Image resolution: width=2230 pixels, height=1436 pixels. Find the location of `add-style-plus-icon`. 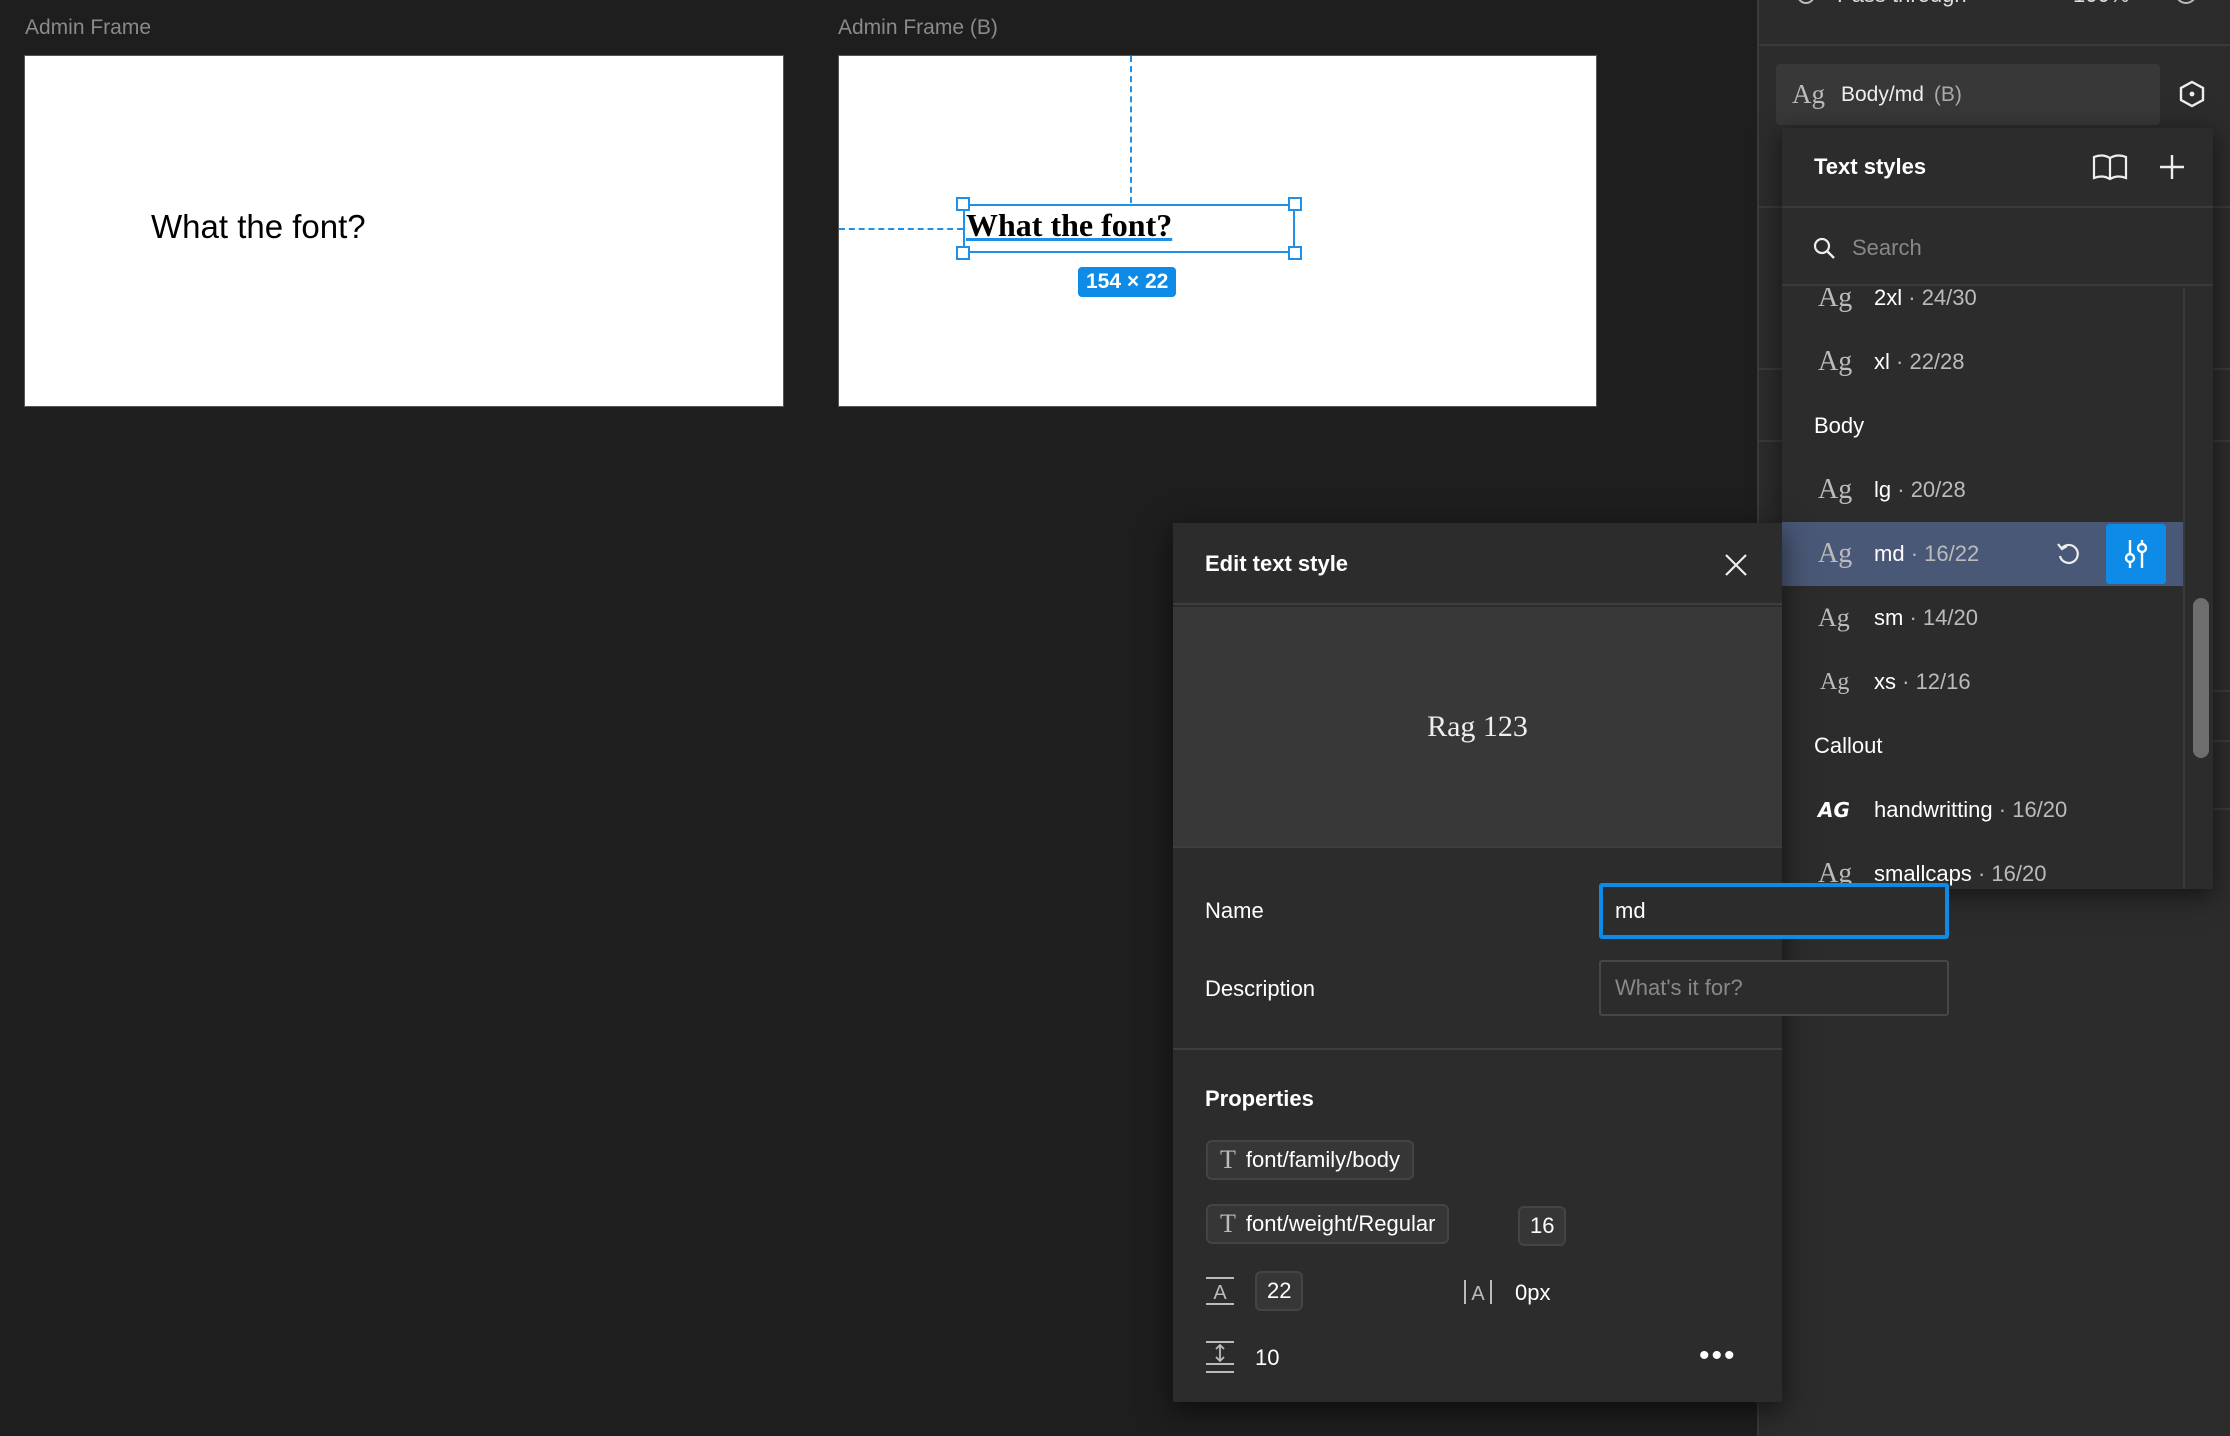

add-style-plus-icon is located at coordinates (2172, 169).